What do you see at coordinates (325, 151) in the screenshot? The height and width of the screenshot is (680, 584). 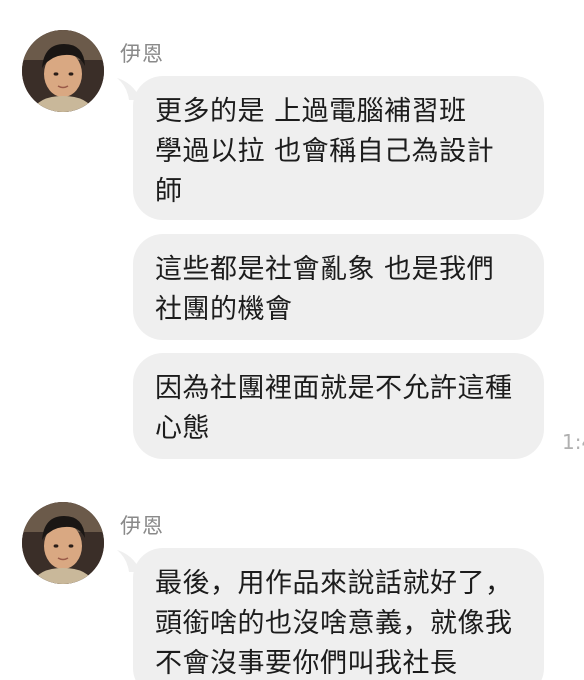 I see `message-text: 學過以拉 也會稱自己為設計` at bounding box center [325, 151].